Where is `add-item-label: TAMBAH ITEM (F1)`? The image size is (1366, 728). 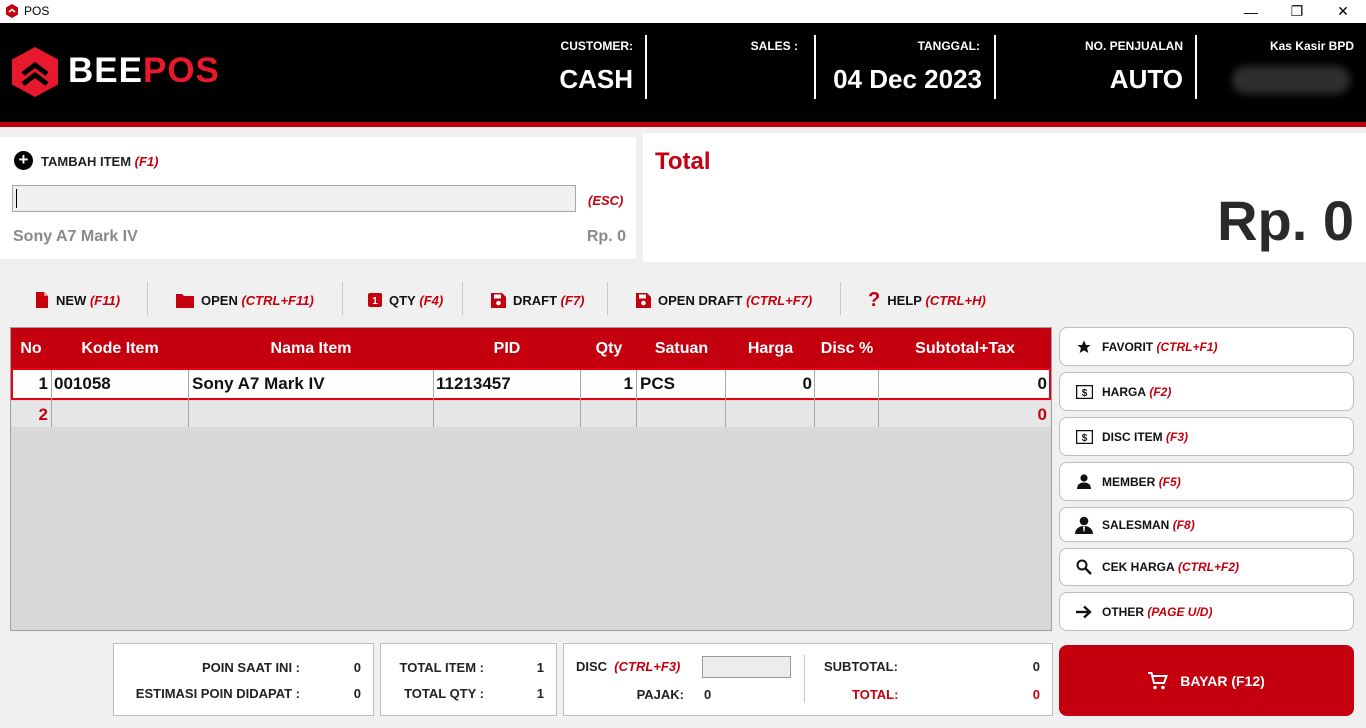
add-item-label: TAMBAH ITEM (F1) is located at coordinates (100, 161).